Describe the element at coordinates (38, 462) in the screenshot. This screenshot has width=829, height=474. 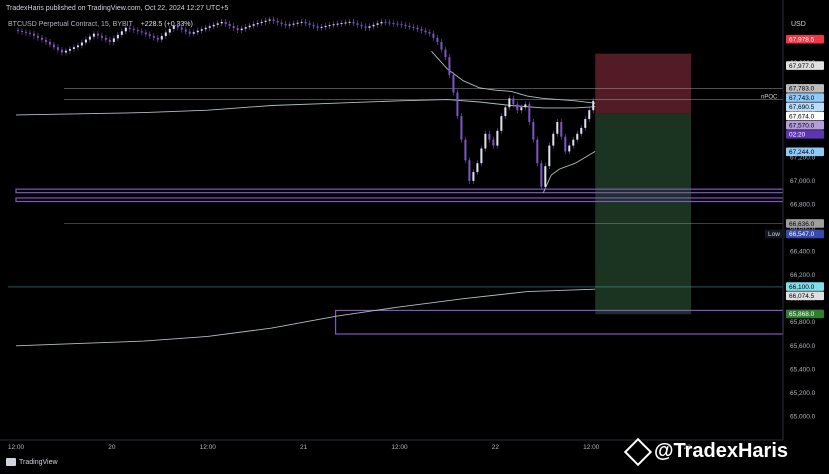
I see `tradingview-brand: TradingView` at that location.